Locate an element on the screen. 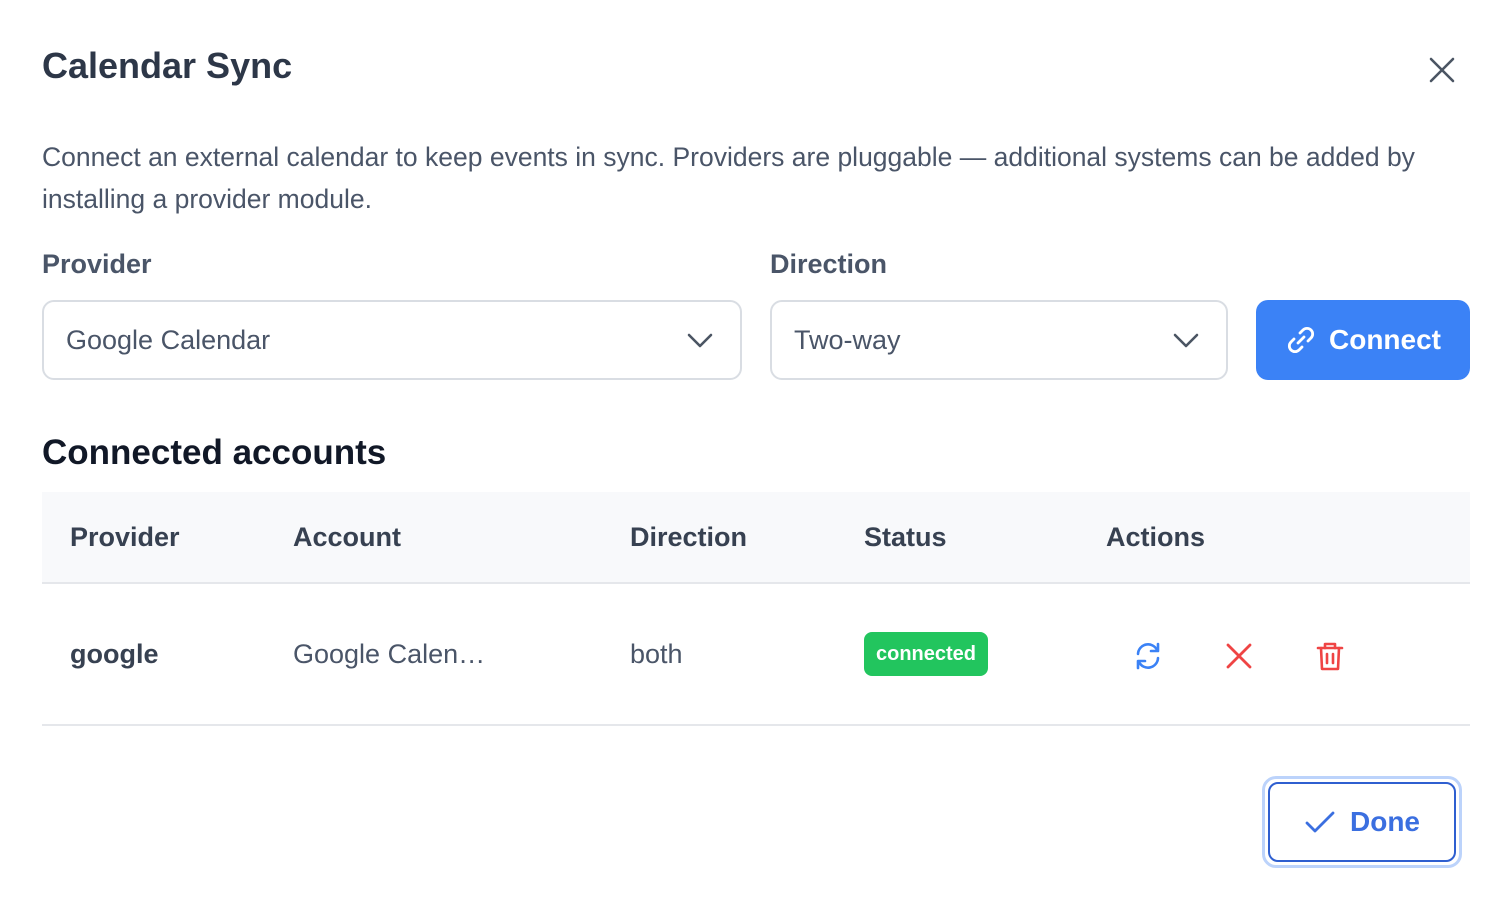  done-button-inner: Done is located at coordinates (1362, 822).